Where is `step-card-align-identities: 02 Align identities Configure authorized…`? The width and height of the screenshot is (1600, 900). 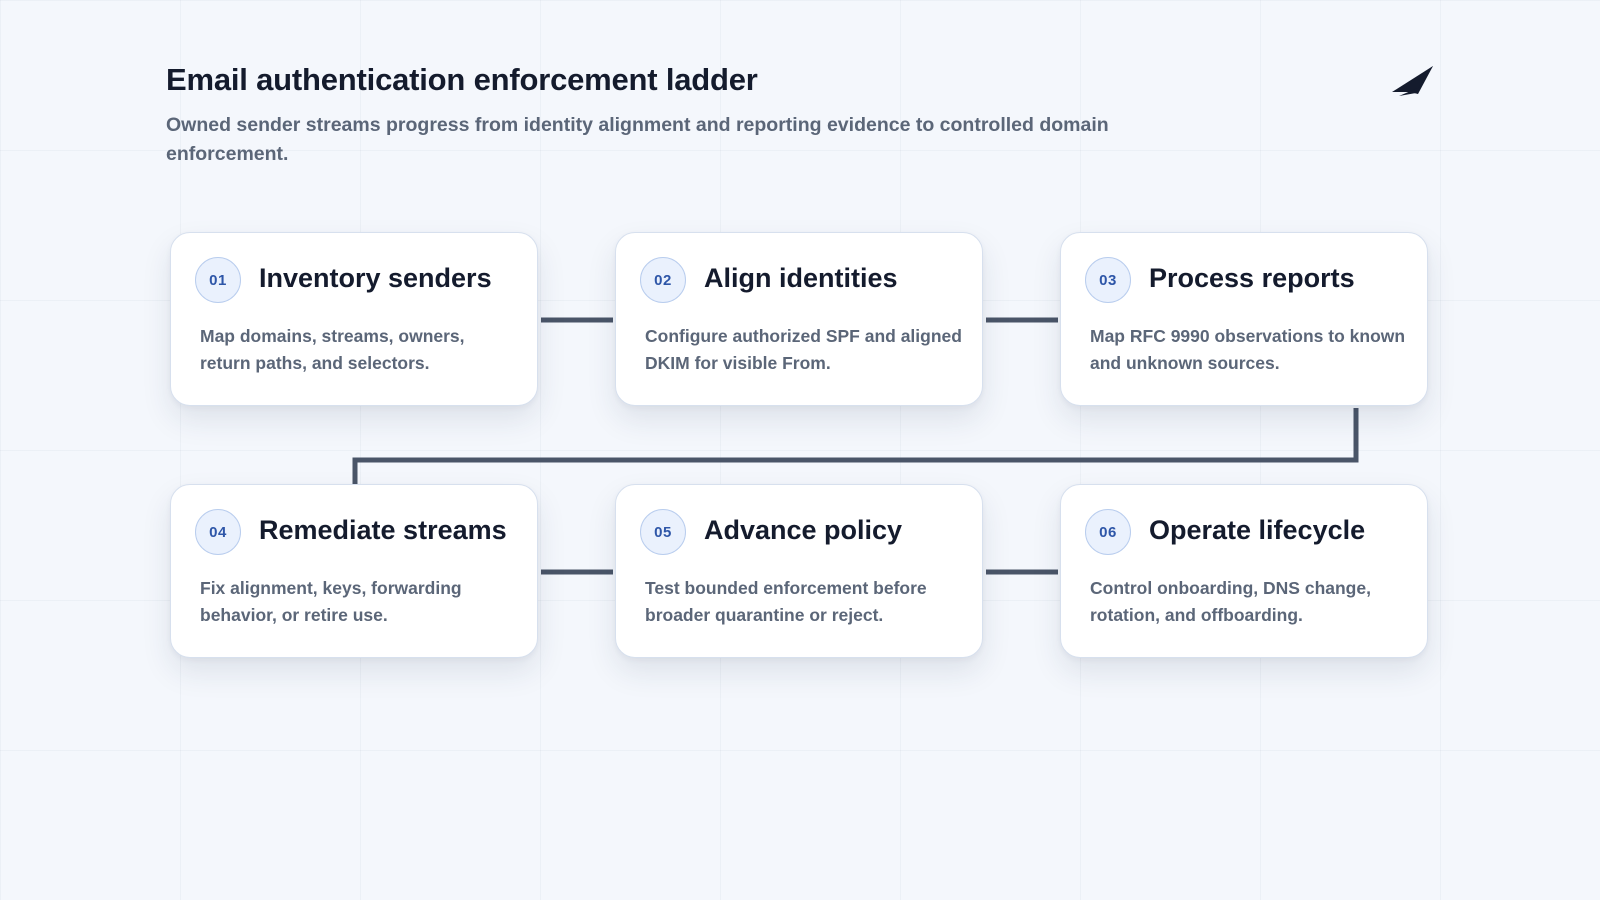 step-card-align-identities: 02 Align identities Configure authorized… is located at coordinates (799, 319).